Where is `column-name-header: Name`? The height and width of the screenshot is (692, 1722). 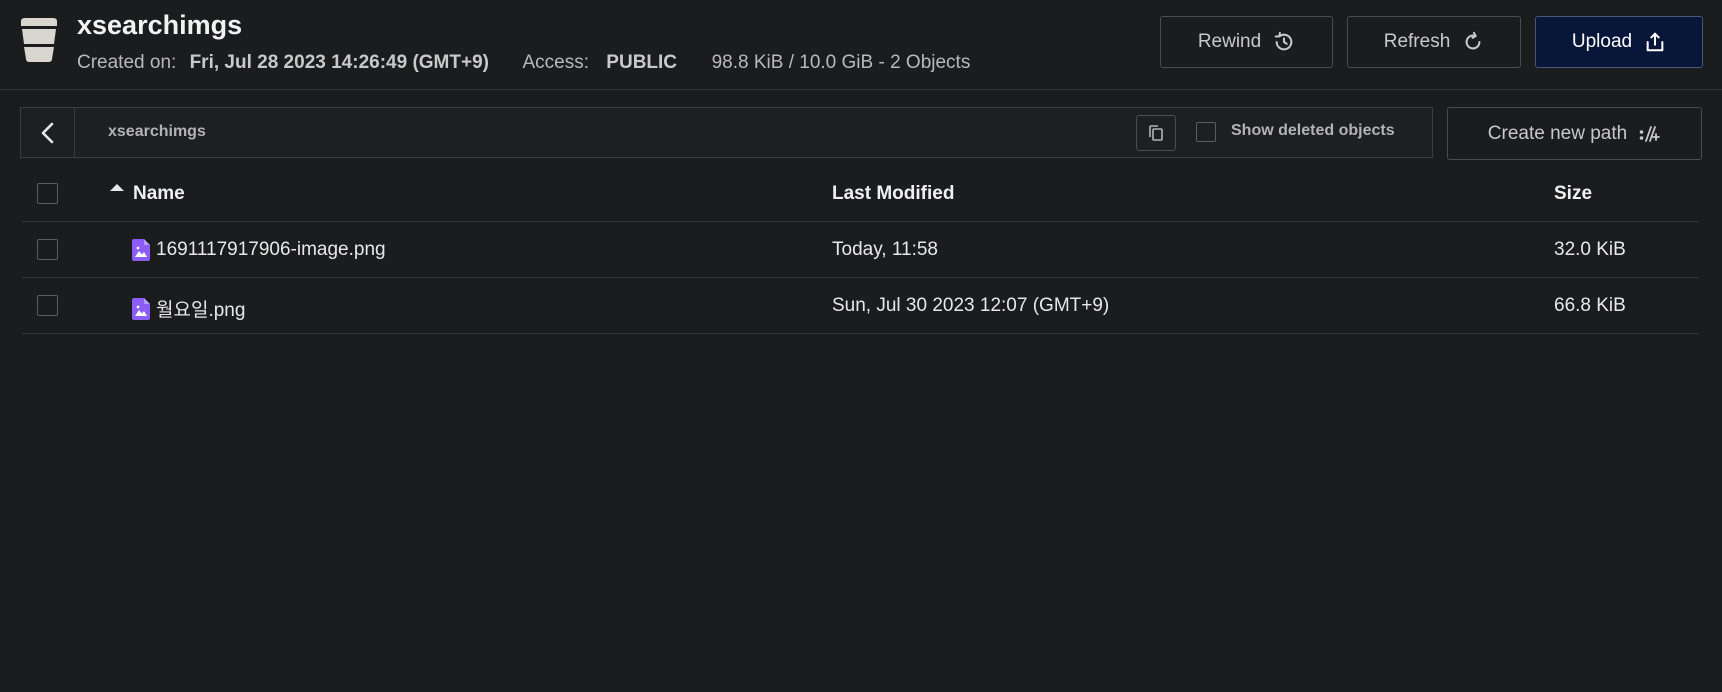
column-name-header: Name is located at coordinates (159, 194).